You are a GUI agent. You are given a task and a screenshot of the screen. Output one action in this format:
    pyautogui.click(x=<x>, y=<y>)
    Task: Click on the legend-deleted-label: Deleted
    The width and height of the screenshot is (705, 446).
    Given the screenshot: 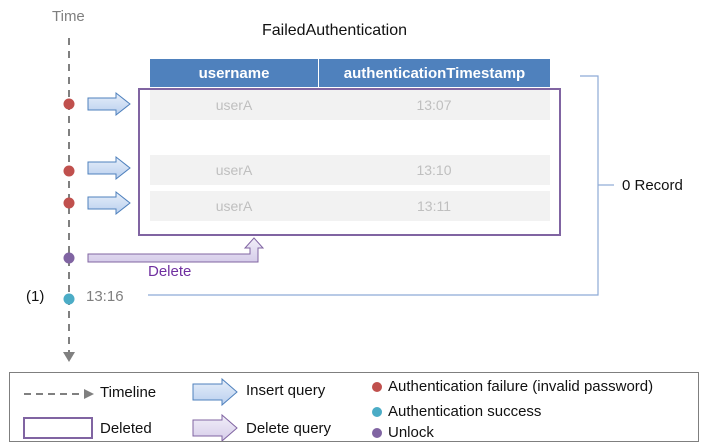 What is the action you would take?
    pyautogui.click(x=126, y=428)
    